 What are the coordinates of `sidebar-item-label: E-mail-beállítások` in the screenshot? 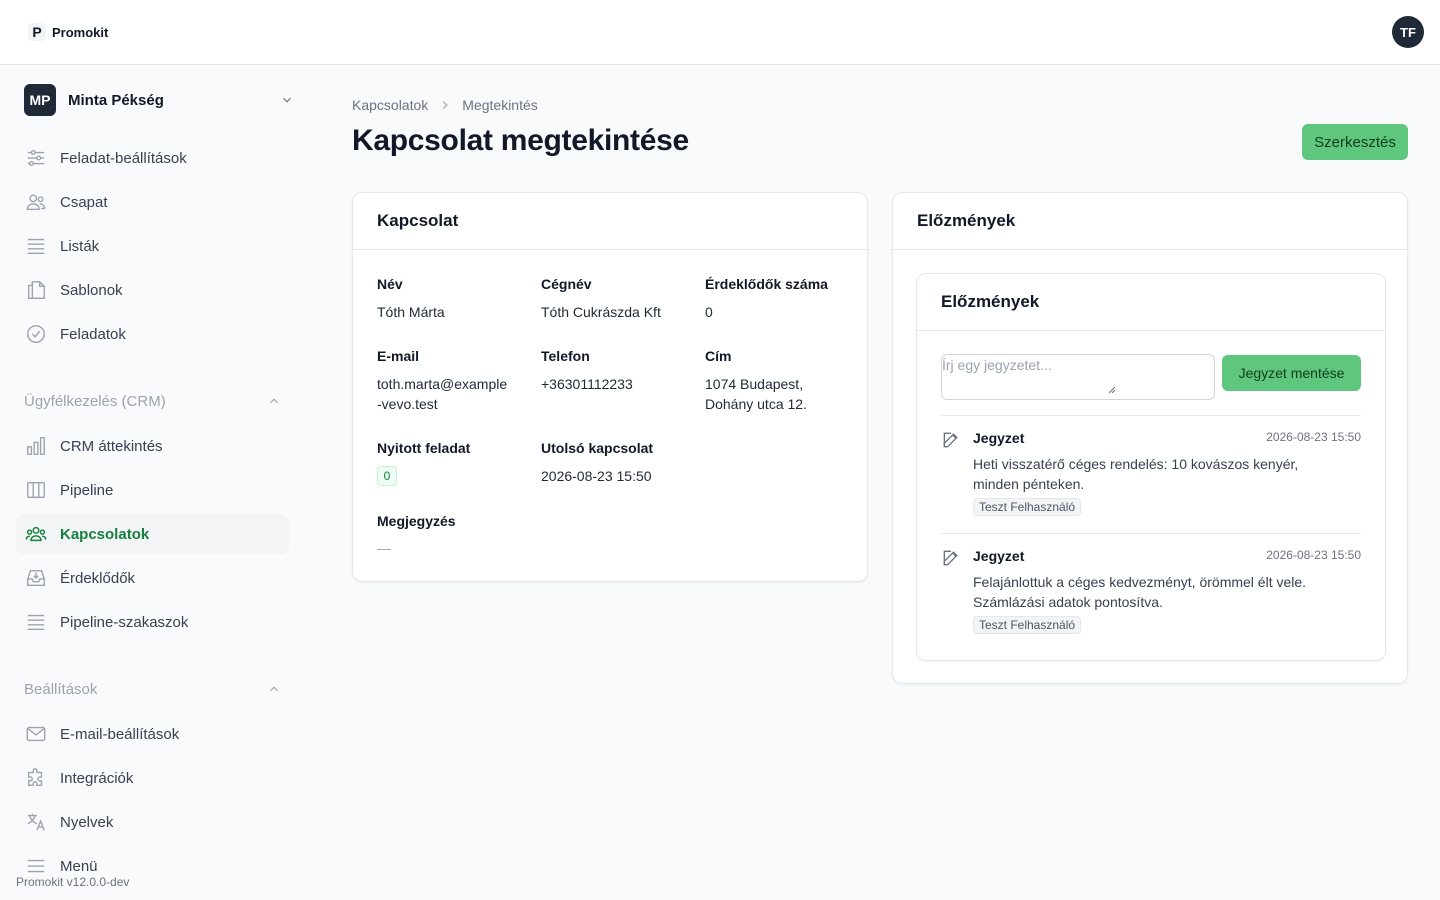 It's located at (120, 734).